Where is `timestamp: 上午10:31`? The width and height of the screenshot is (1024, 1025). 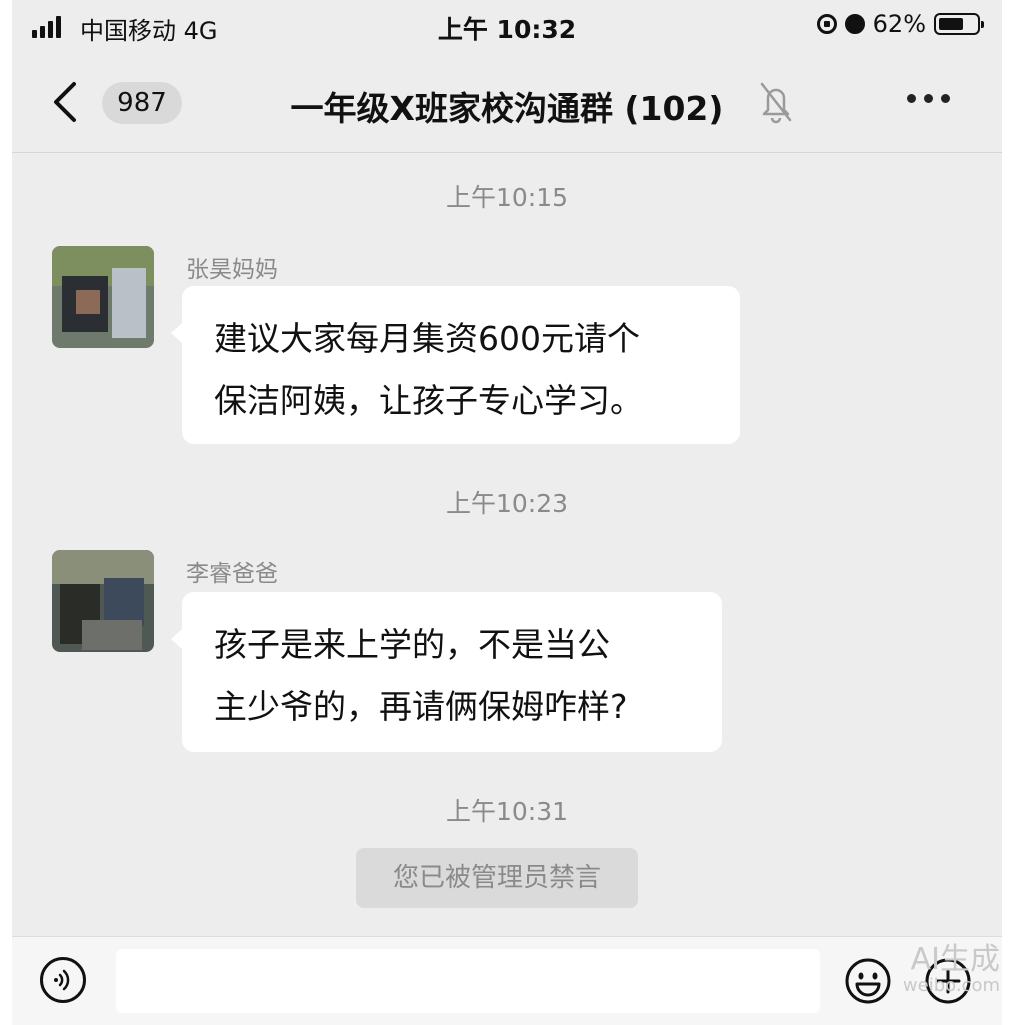
timestamp: 上午10:31 is located at coordinates (507, 811).